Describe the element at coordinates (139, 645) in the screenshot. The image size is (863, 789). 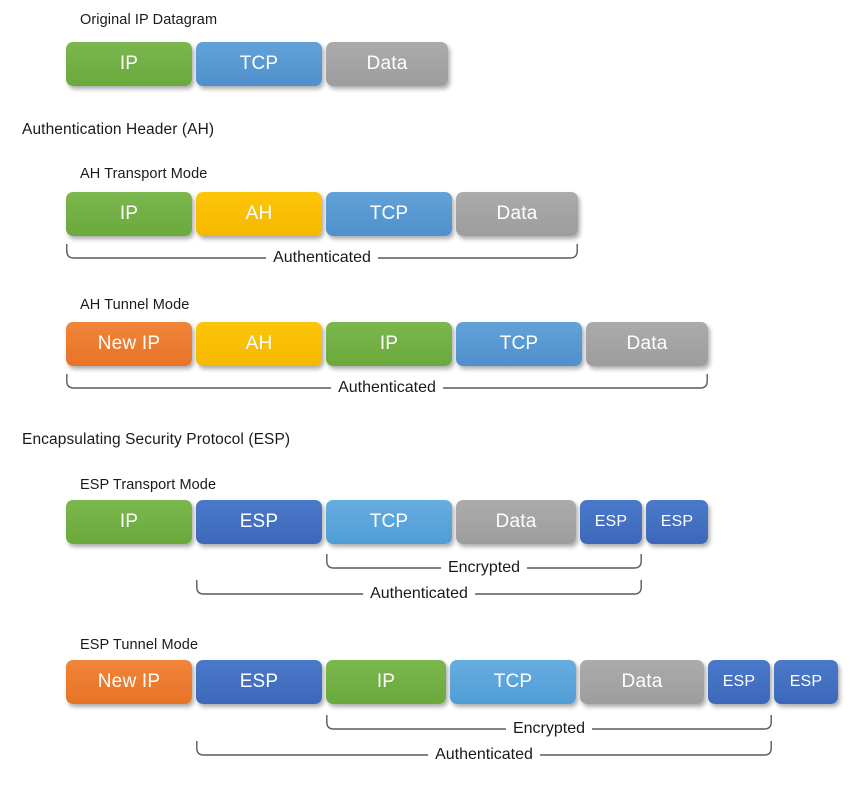
I see `esp-tunnel-mode-title: ESP Tunnel Mode` at that location.